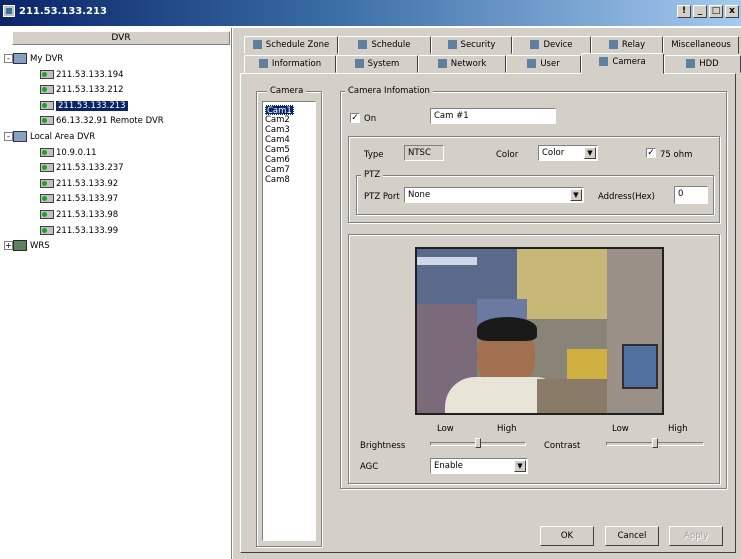 The image size is (741, 559). I want to click on contrast-low-label: Low, so click(620, 429).